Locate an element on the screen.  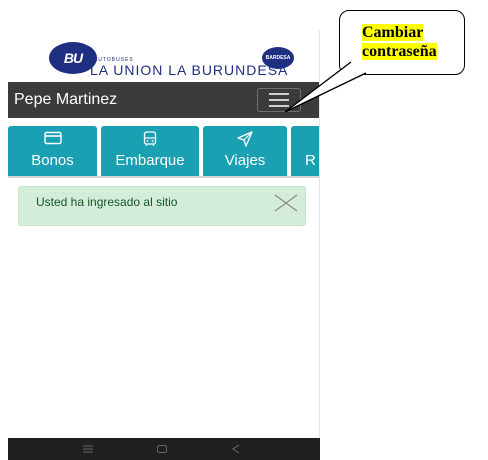
card-icon is located at coordinates (52, 139).